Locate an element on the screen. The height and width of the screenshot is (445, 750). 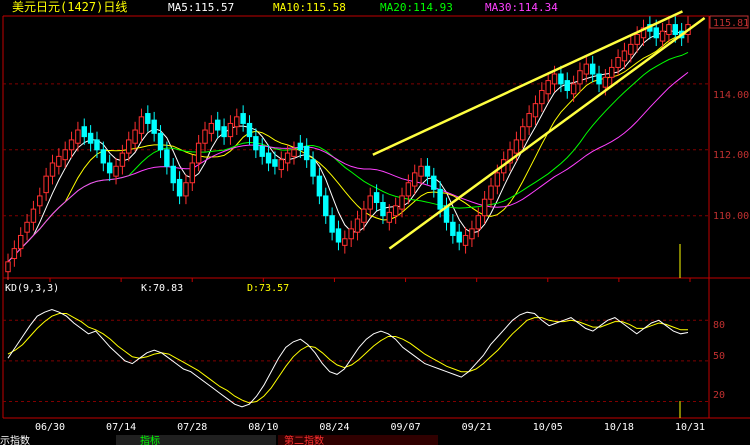
ma5-label: MA5:115.57 is located at coordinates (201, 7).